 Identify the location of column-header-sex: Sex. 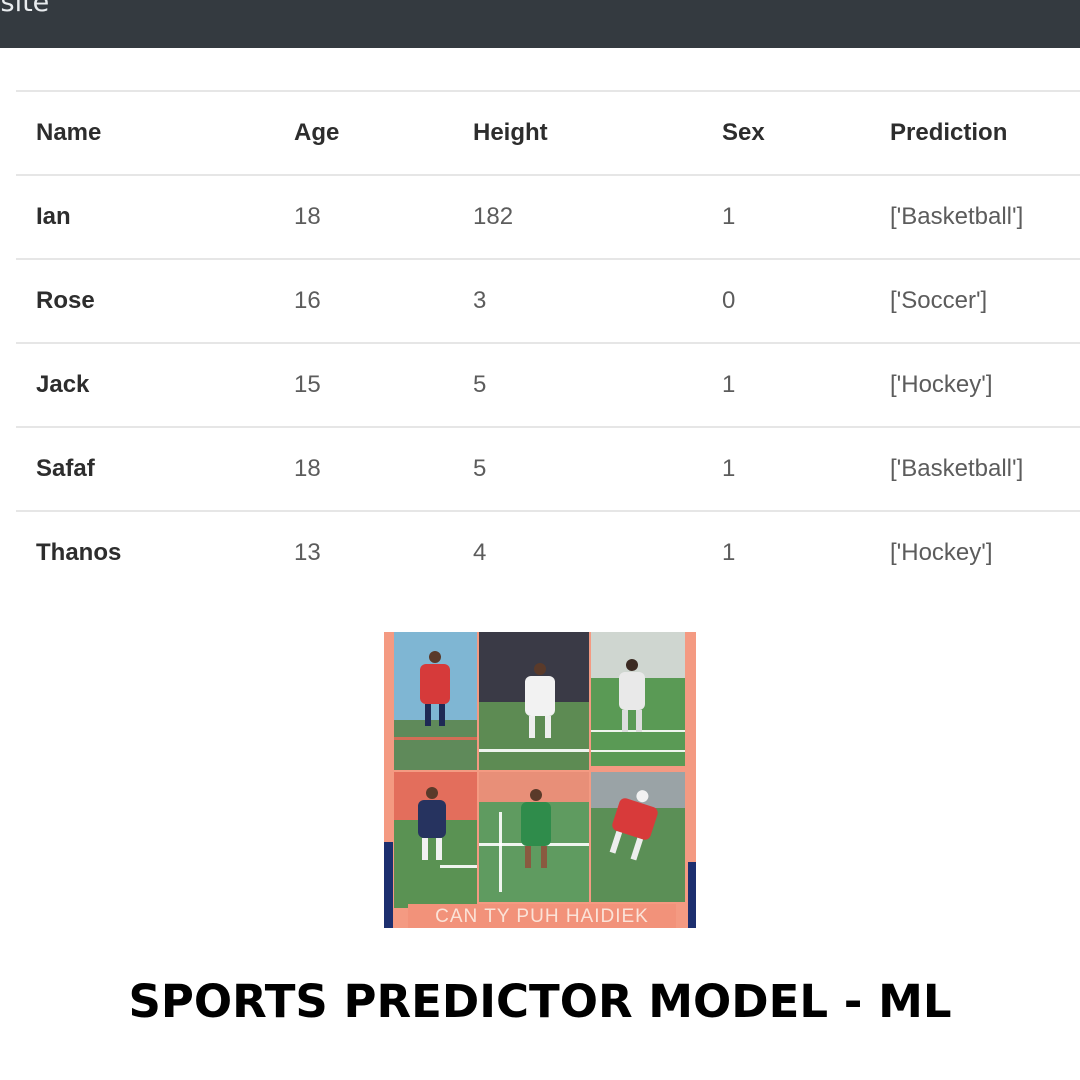
(786, 132).